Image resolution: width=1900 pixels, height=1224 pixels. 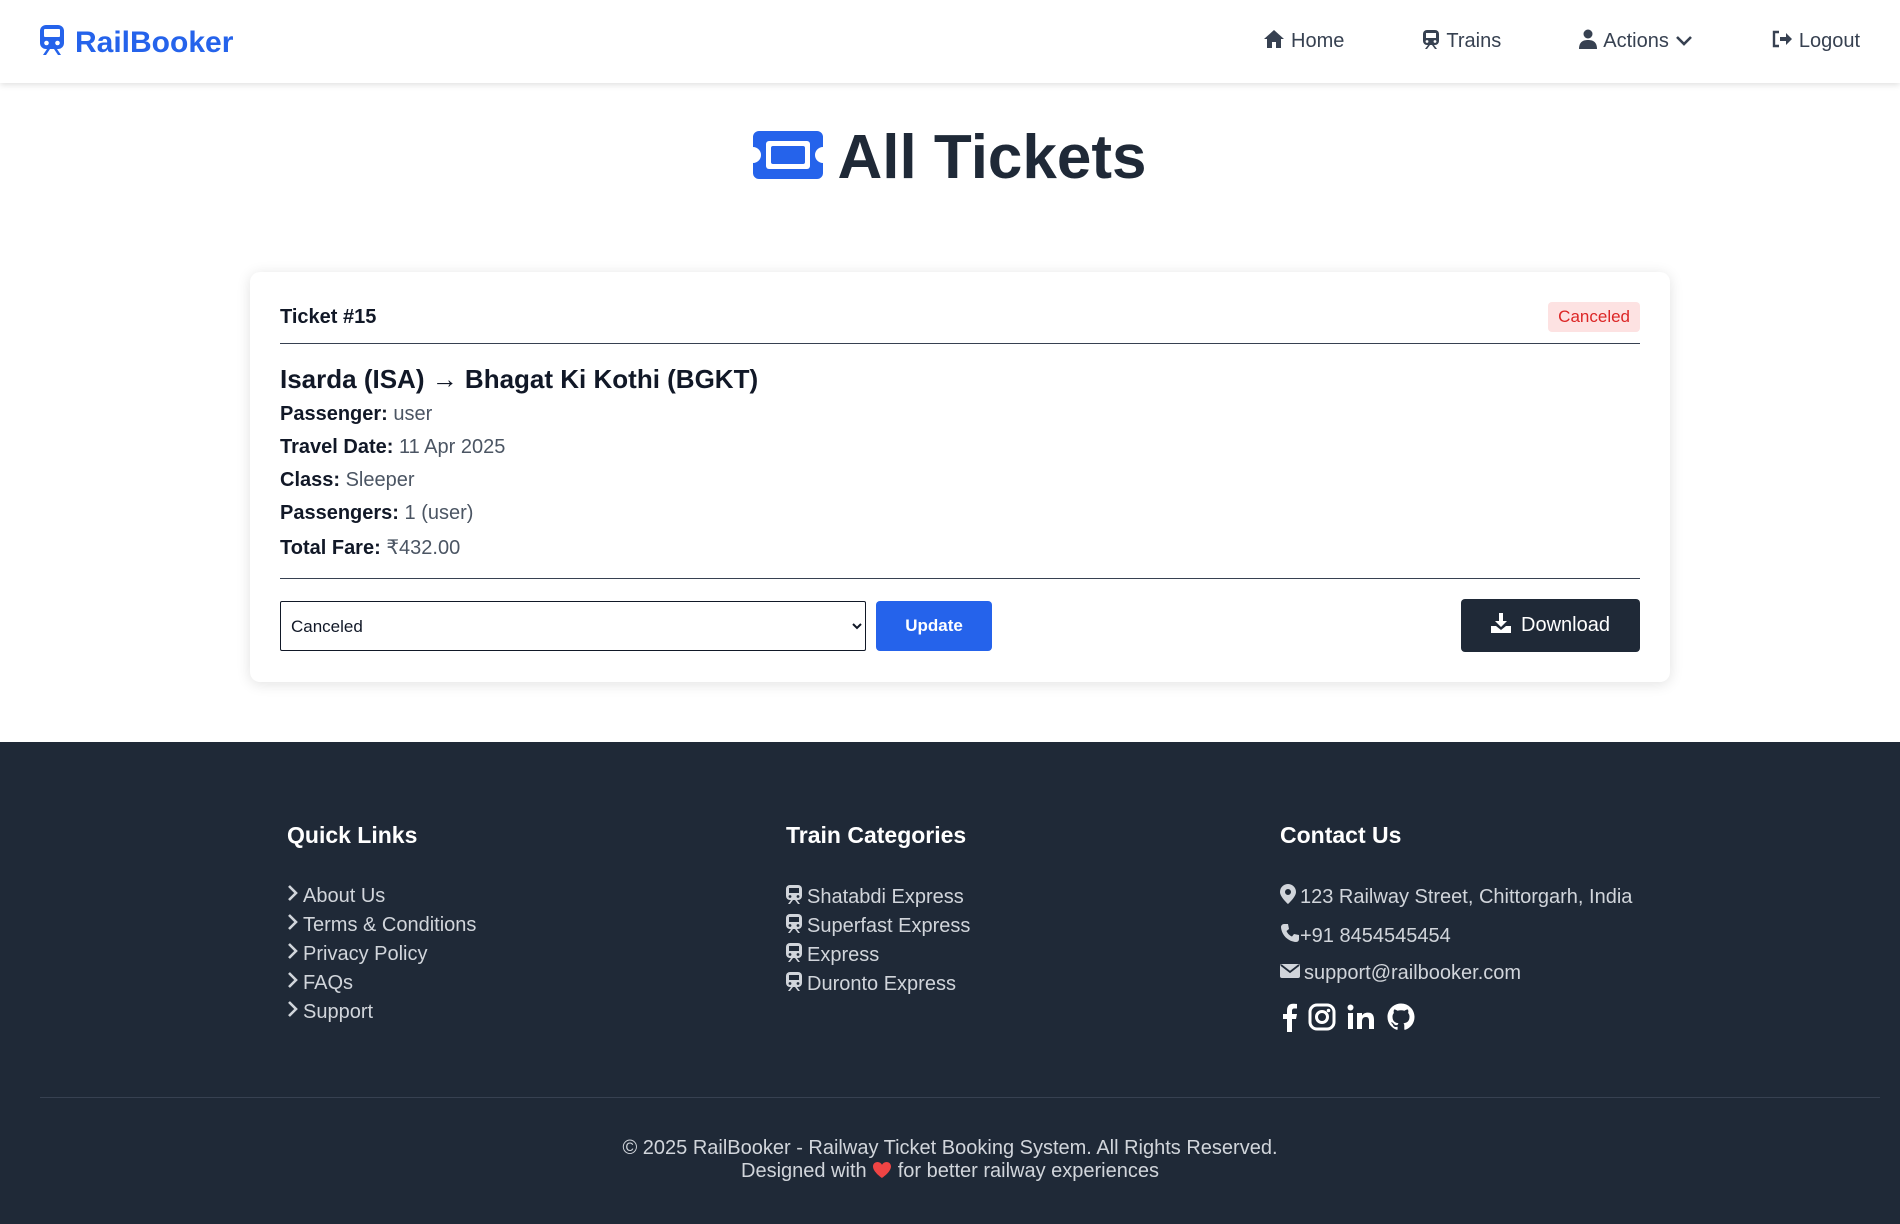 I want to click on nav-trains-label: Trains, so click(x=1474, y=41).